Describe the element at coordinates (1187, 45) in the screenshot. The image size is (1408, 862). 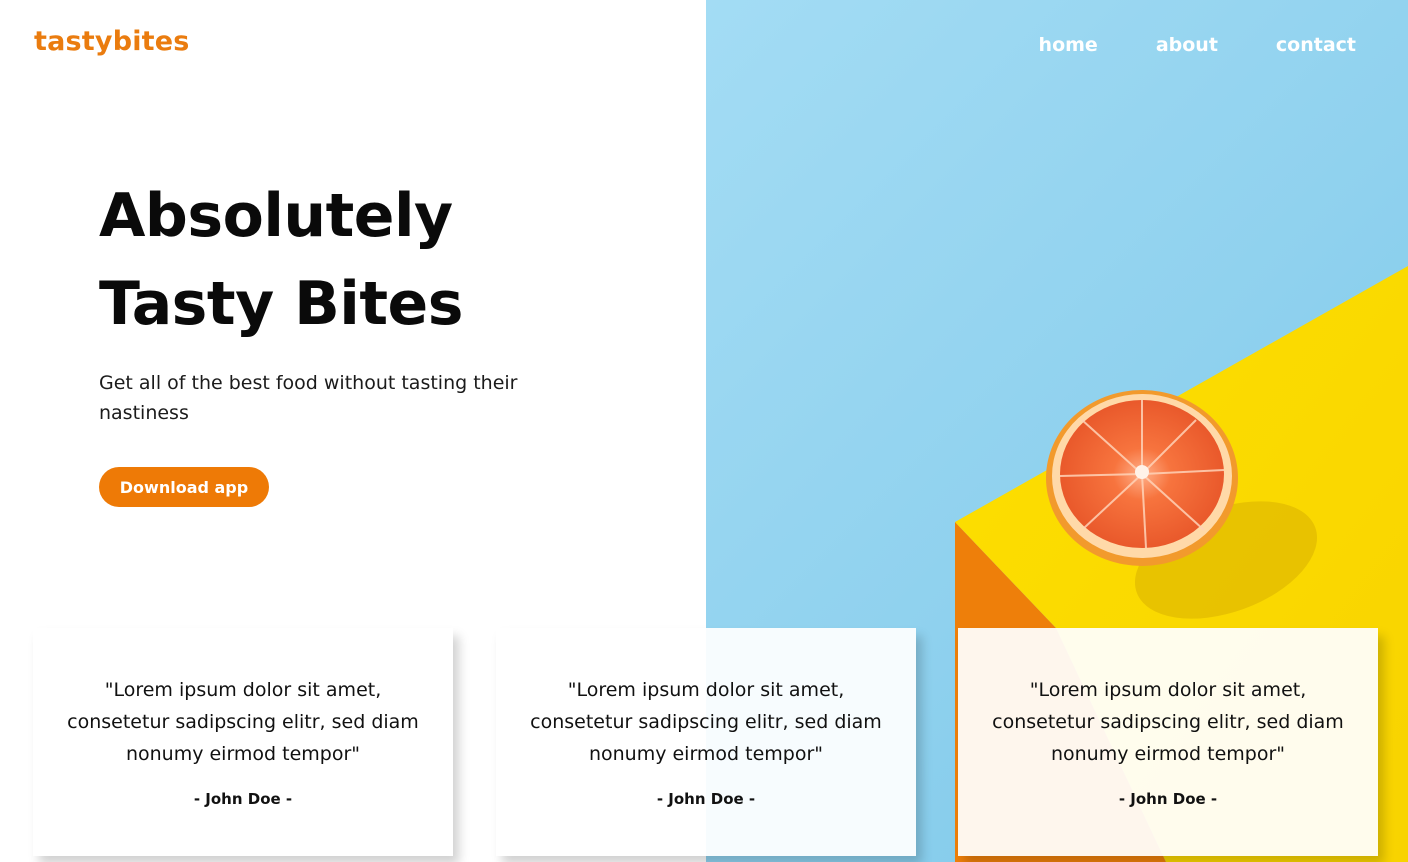
I see `nav-link-about: about` at that location.